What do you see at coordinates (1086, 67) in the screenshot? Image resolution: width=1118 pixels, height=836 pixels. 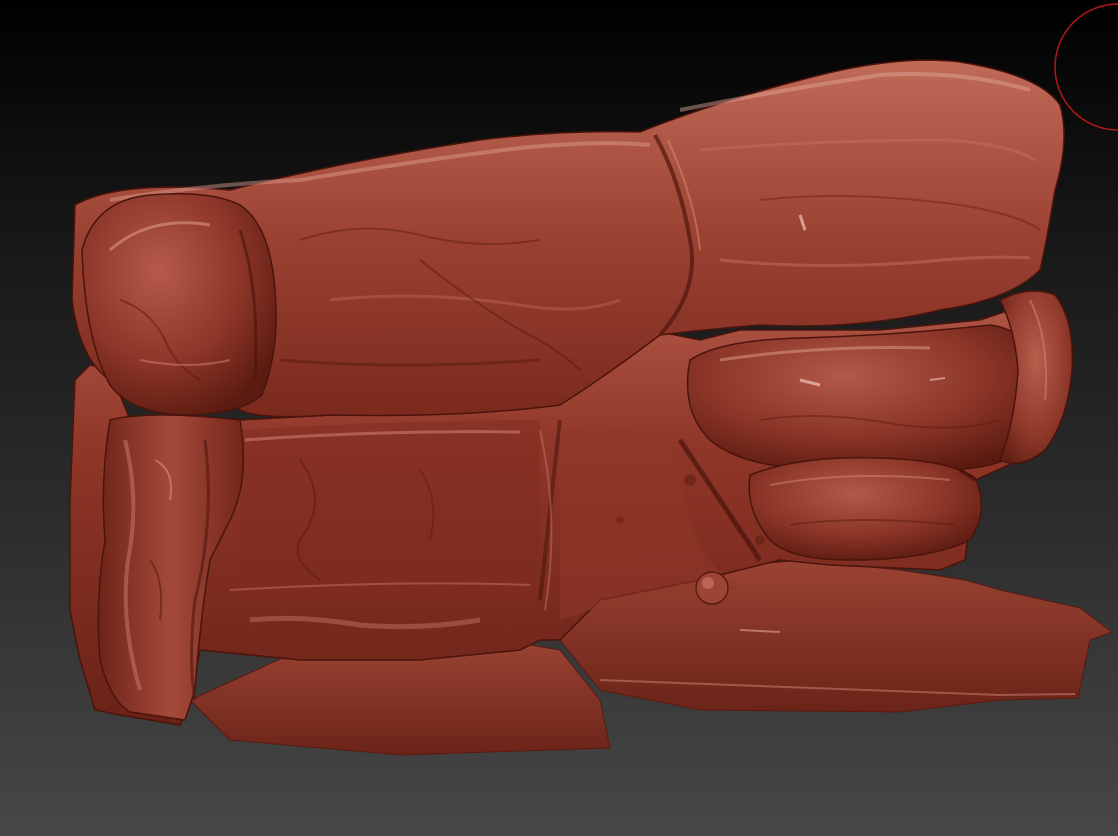 I see `rotation-gizmo-icon` at bounding box center [1086, 67].